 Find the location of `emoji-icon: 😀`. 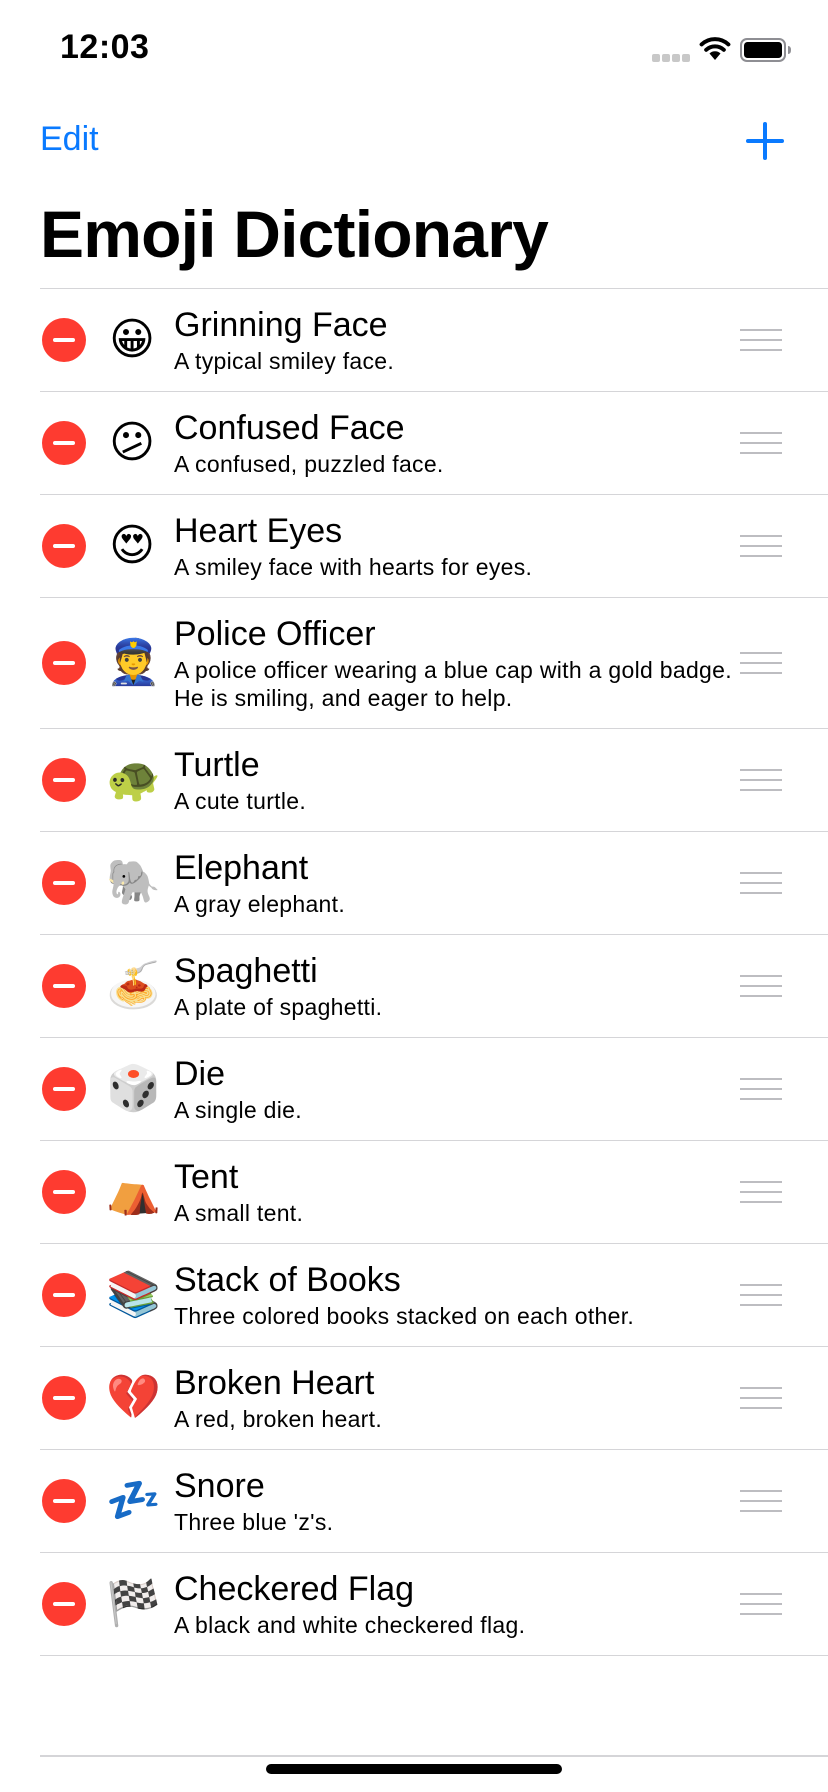

emoji-icon: 😀 is located at coordinates (132, 339).